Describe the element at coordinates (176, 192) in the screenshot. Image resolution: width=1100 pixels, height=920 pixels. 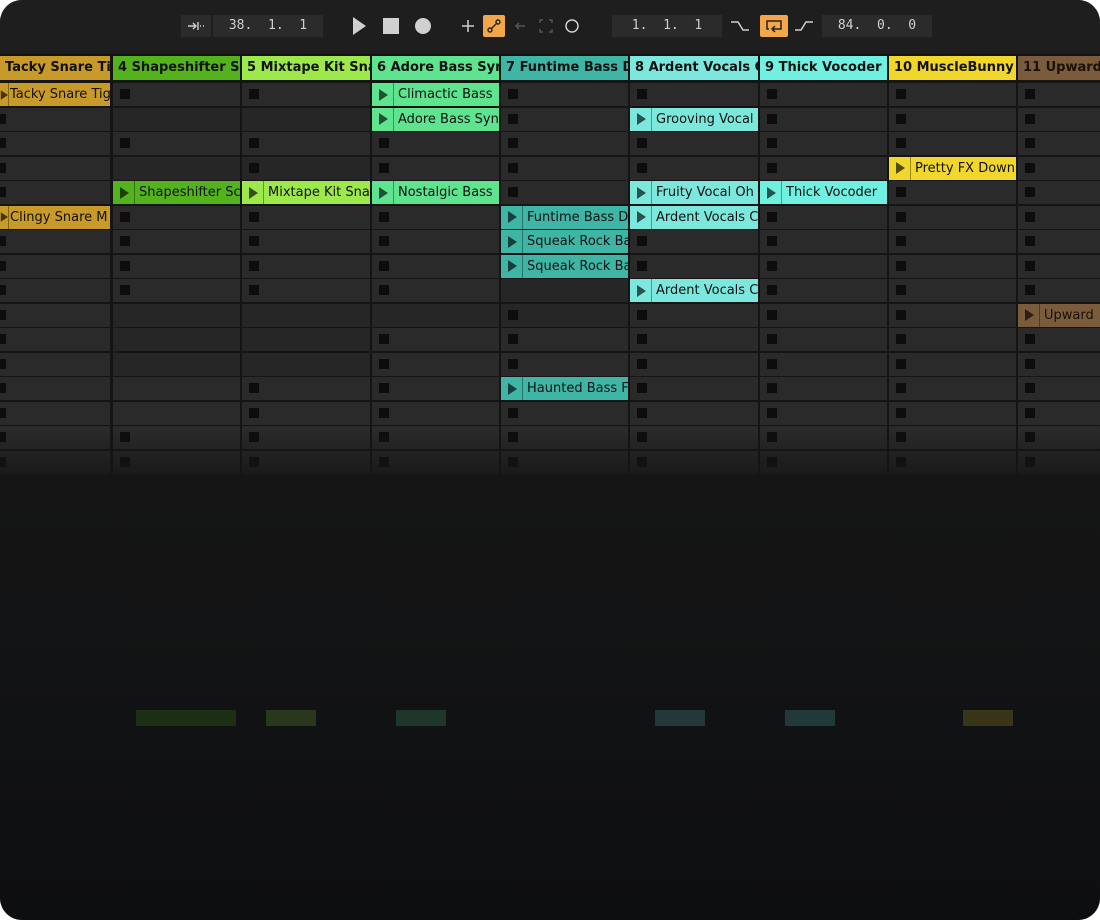
I see `clip: Shapeshifter Sc` at that location.